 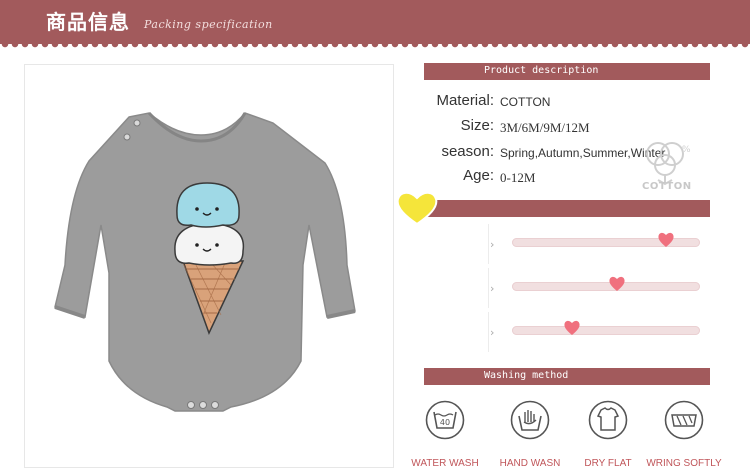 What do you see at coordinates (530, 420) in the screenshot?
I see `hand-wash-icon` at bounding box center [530, 420].